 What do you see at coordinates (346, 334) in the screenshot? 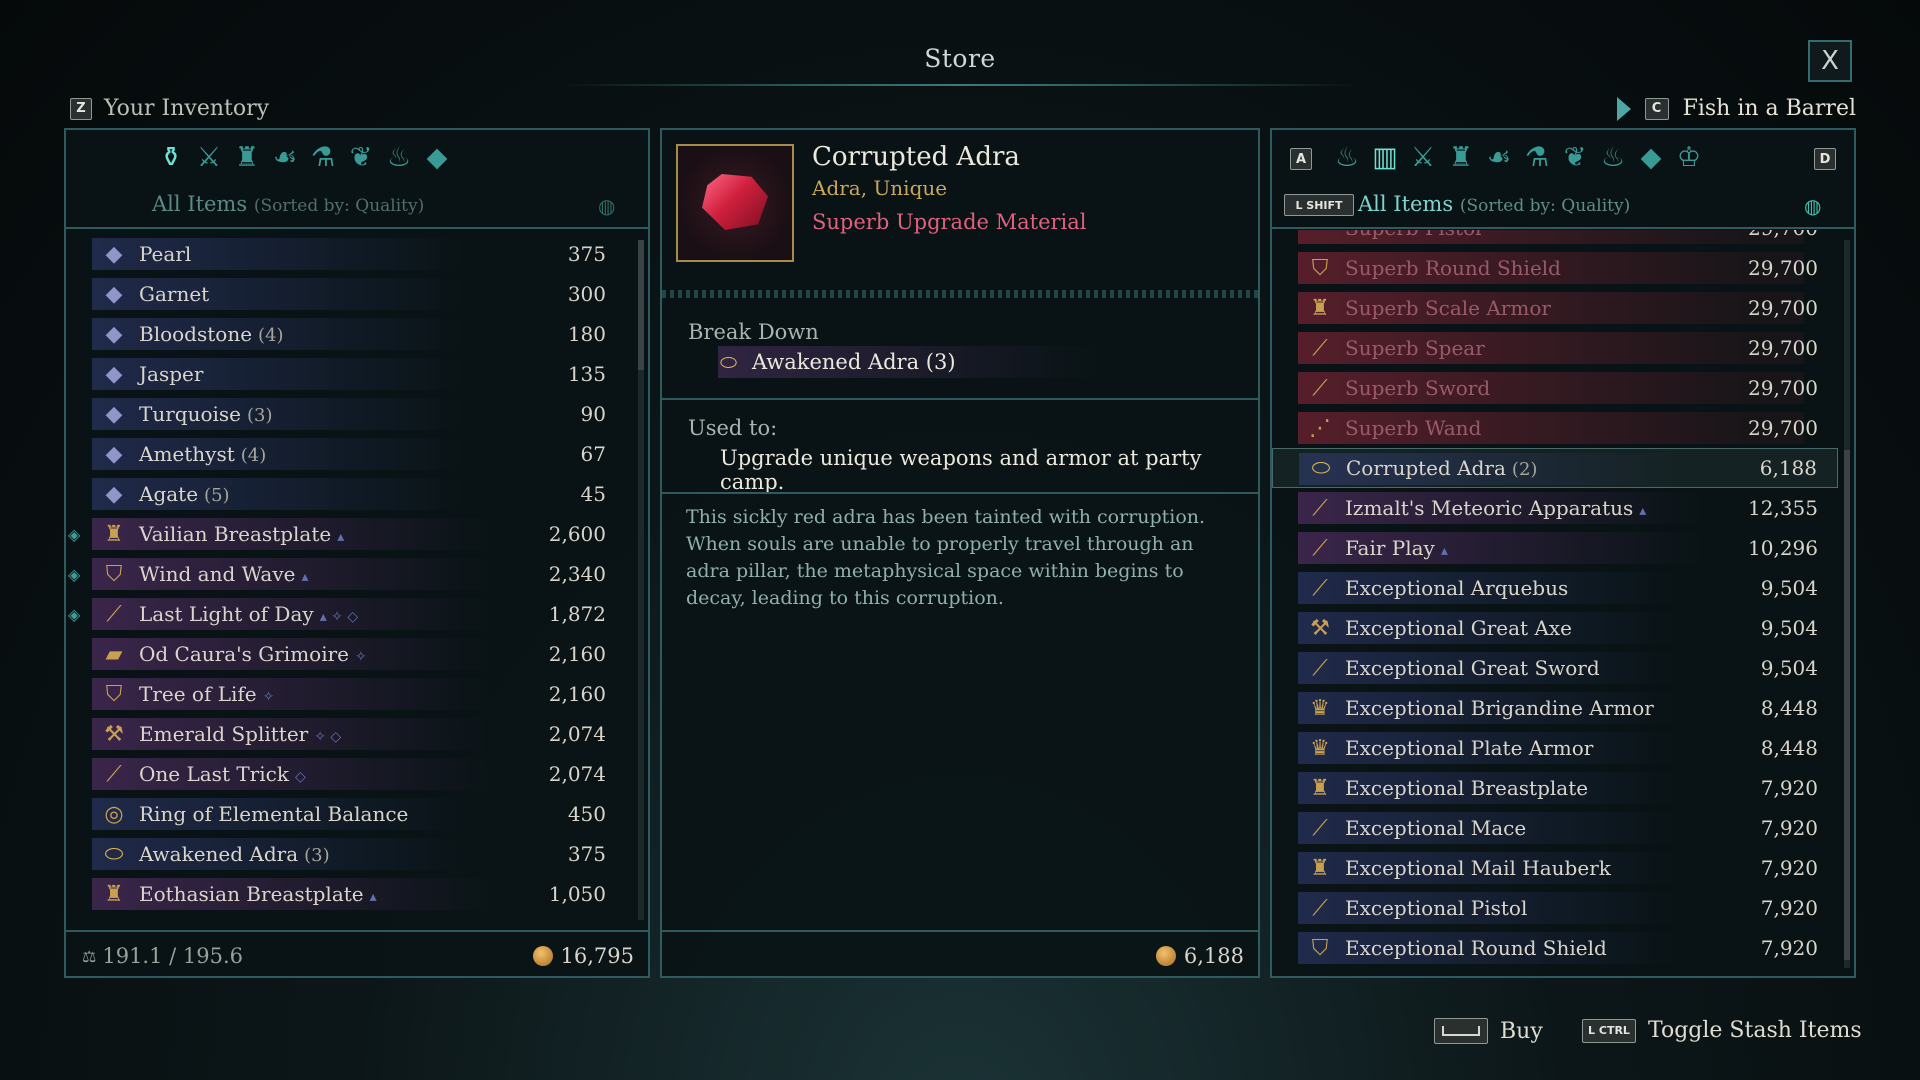
I see `list-item: ◆ Bloodstone (4) 180` at bounding box center [346, 334].